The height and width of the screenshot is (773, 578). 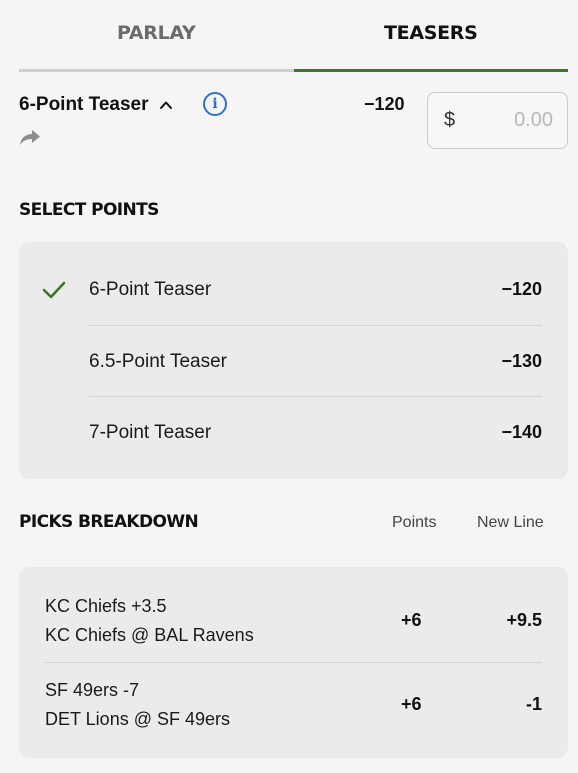 What do you see at coordinates (450, 120) in the screenshot?
I see `currency-symbol: $` at bounding box center [450, 120].